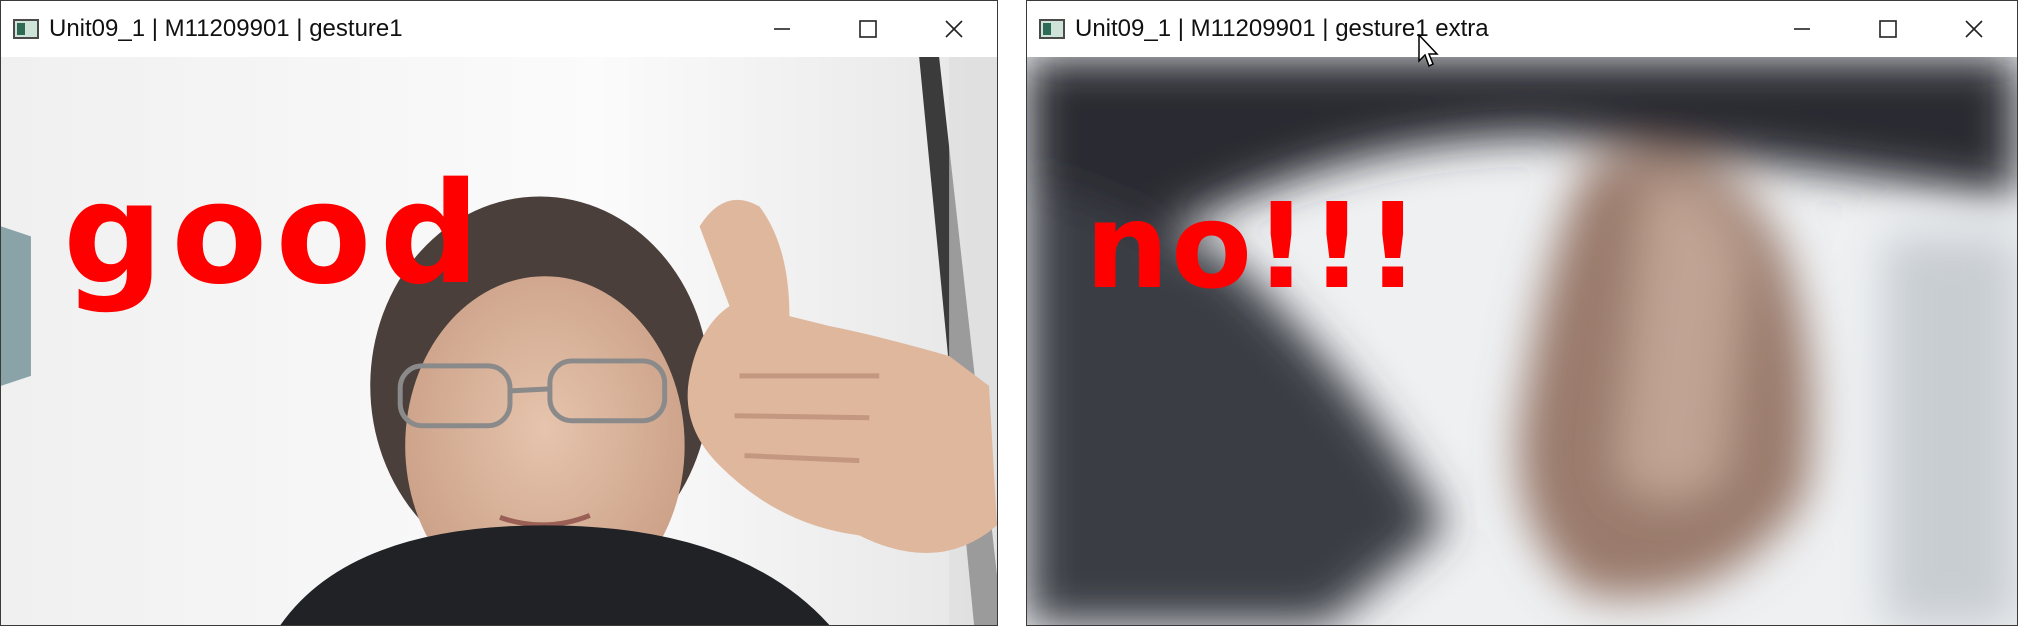 The height and width of the screenshot is (626, 2018). I want to click on title-bar: Unit09_1 | M11209901 | gesture1 extra, so click(1522, 29).